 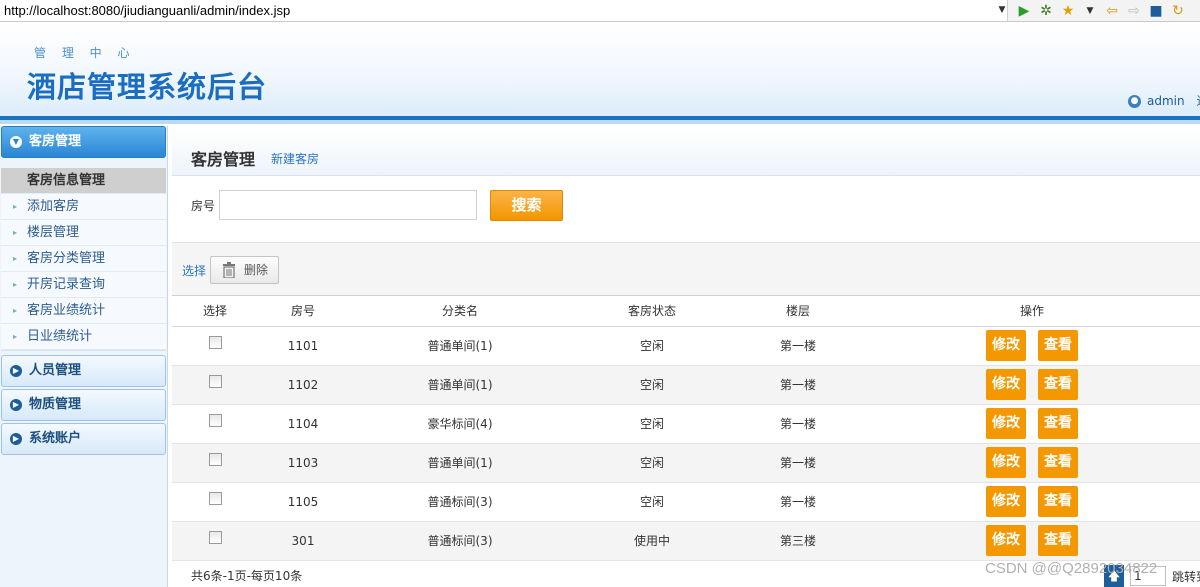 I want to click on room-number-cell: 1105, so click(x=303, y=502).